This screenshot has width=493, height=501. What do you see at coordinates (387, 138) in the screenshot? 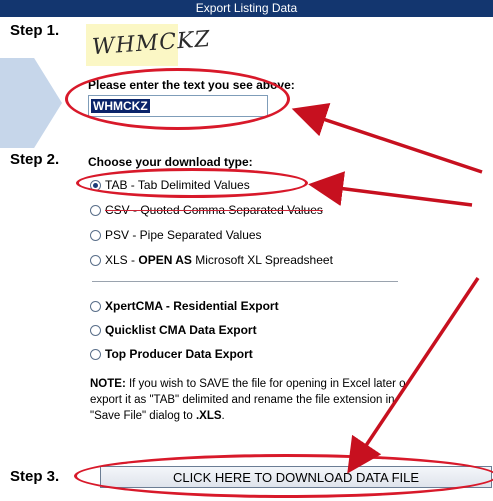
I see `arrow-to-captcha-icon` at bounding box center [387, 138].